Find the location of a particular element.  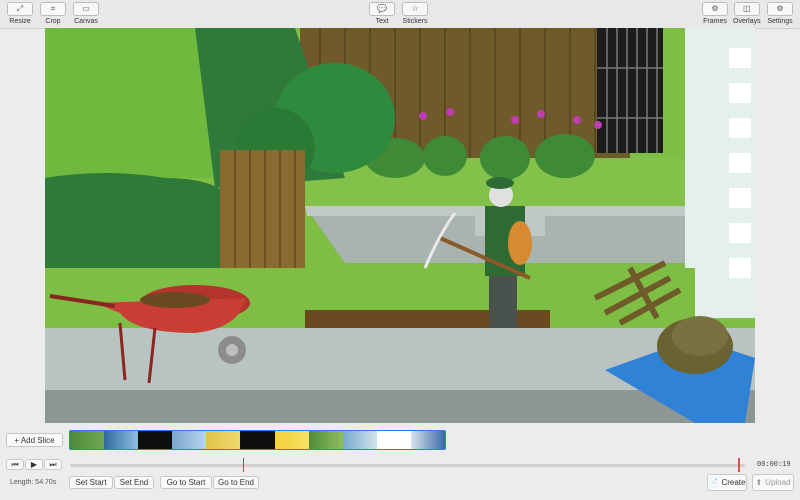

skip-forward-icon: ⏭ is located at coordinates (53, 464).